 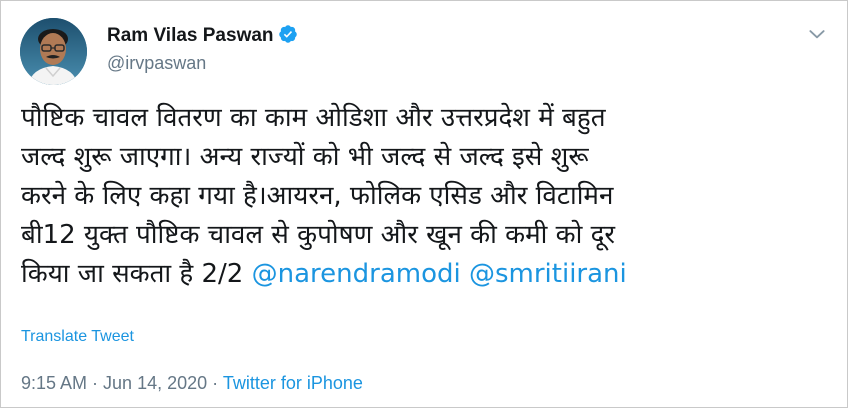 I want to click on tweet-date: Jun 14, 2020, so click(x=155, y=383).